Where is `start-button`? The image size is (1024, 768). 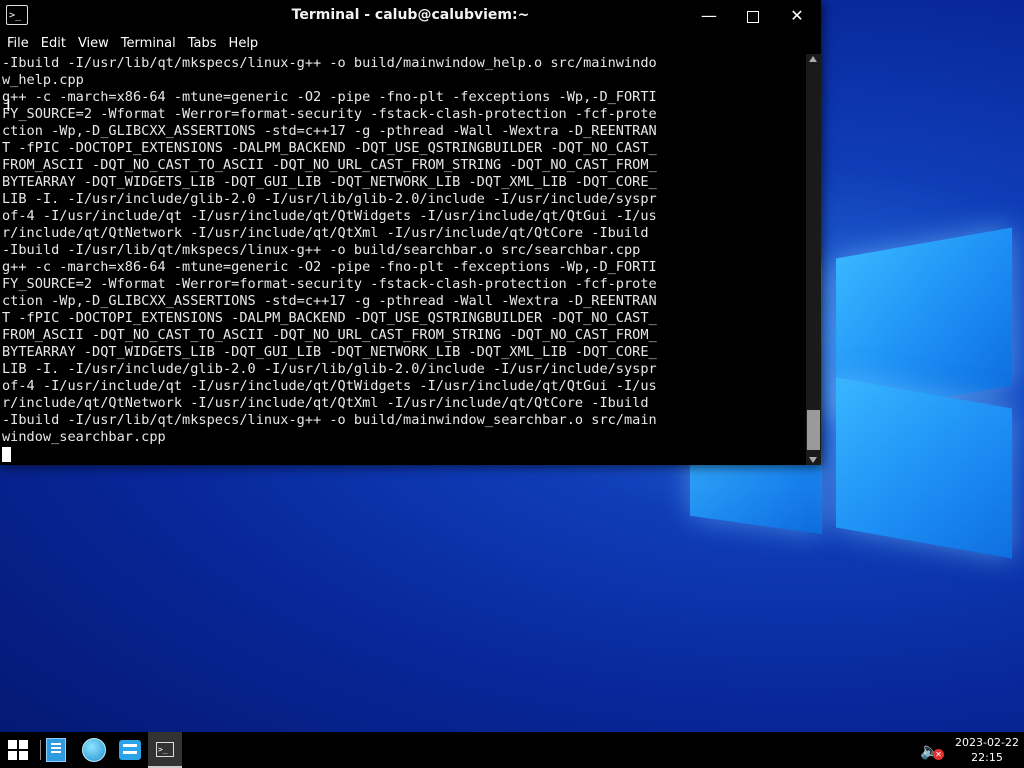 start-button is located at coordinates (18, 750).